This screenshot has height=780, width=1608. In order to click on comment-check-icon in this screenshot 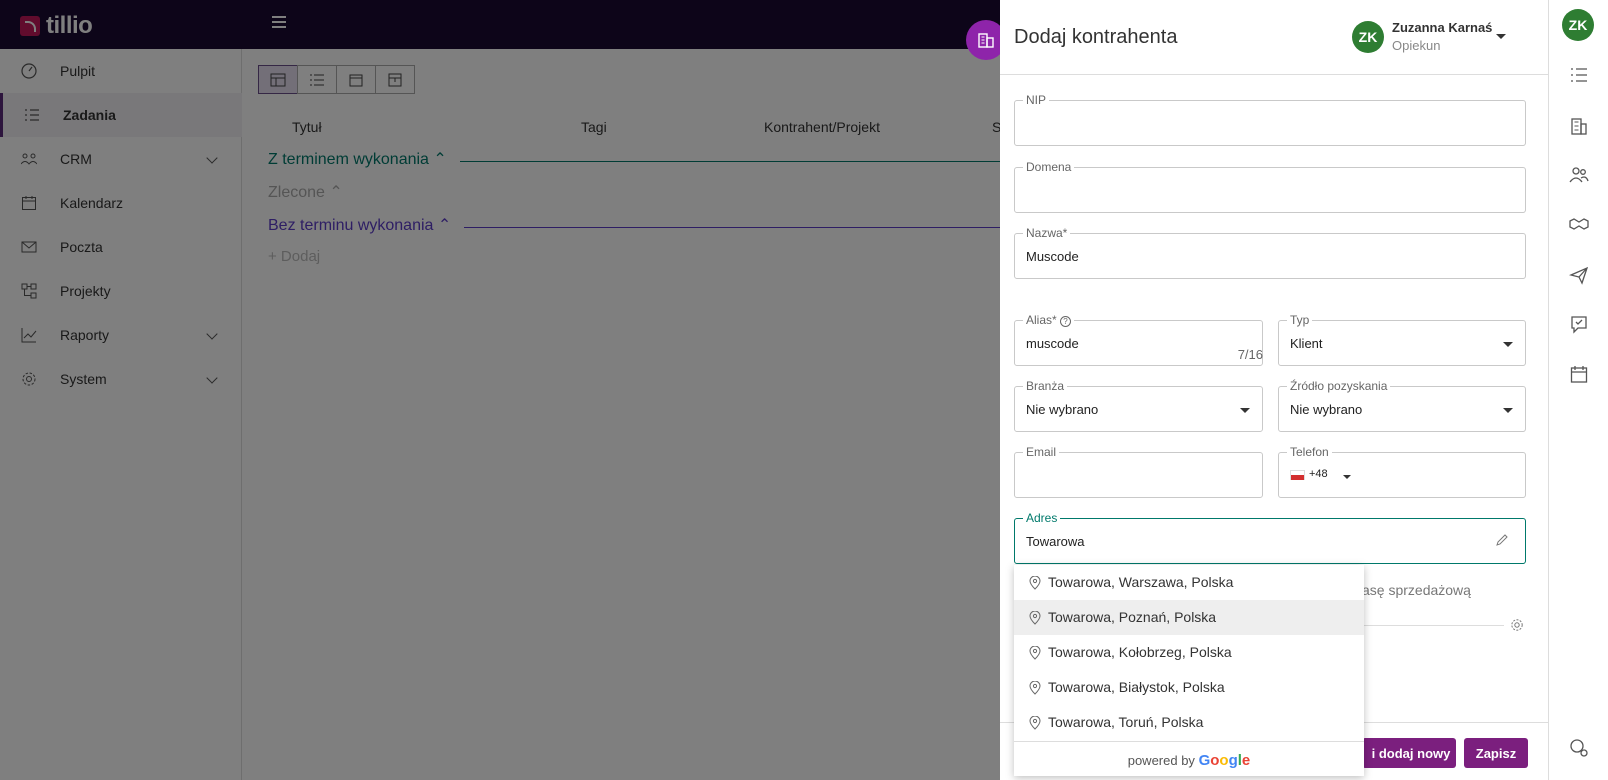, I will do `click(1579, 324)`.